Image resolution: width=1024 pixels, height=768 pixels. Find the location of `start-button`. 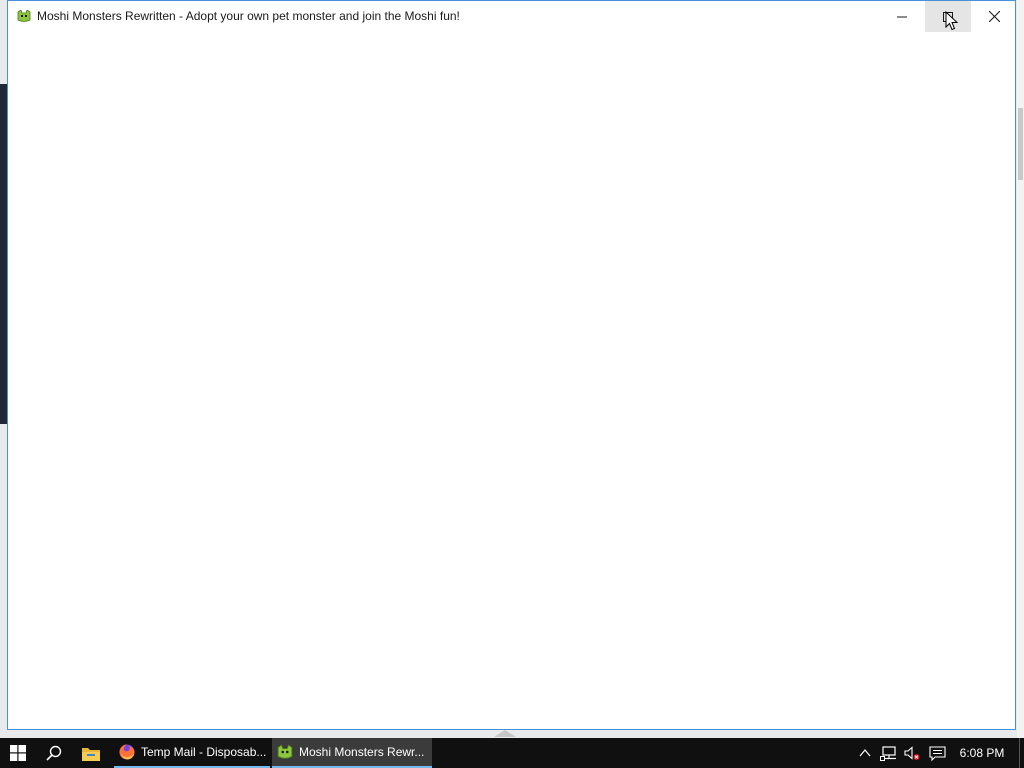

start-button is located at coordinates (18, 753).